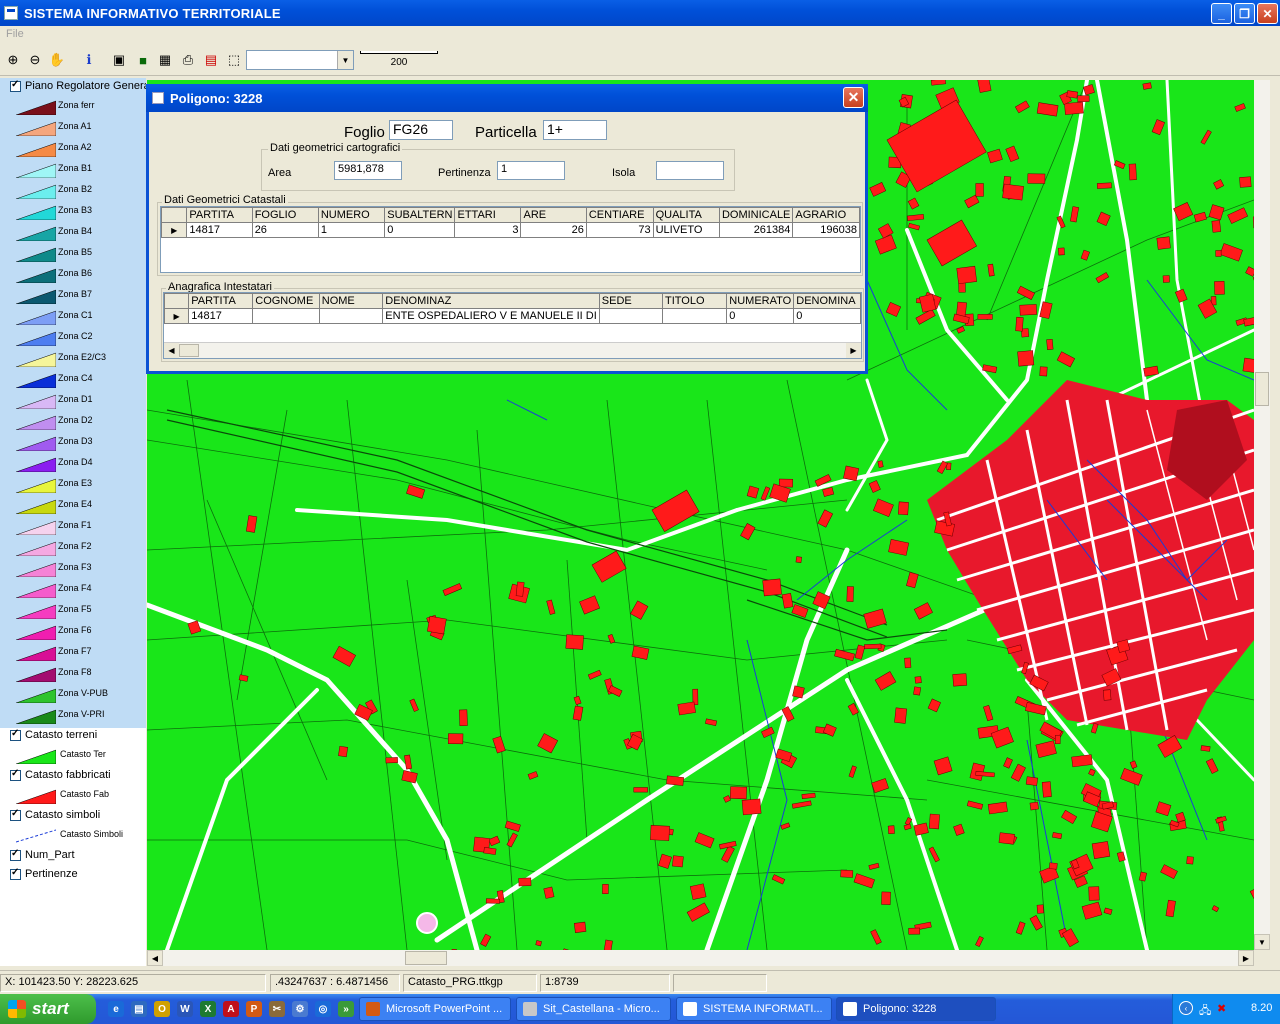 The width and height of the screenshot is (1280, 1024). What do you see at coordinates (35, 60) in the screenshot?
I see `zoom-out-icon: ⊖` at bounding box center [35, 60].